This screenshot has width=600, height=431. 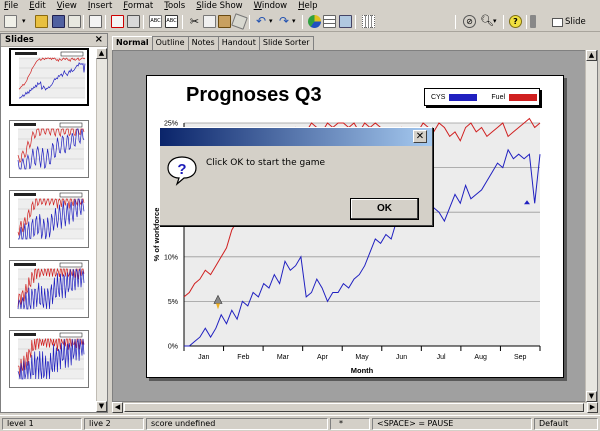 What do you see at coordinates (171, 257) in the screenshot?
I see `y-tick-label: 10%` at bounding box center [171, 257].